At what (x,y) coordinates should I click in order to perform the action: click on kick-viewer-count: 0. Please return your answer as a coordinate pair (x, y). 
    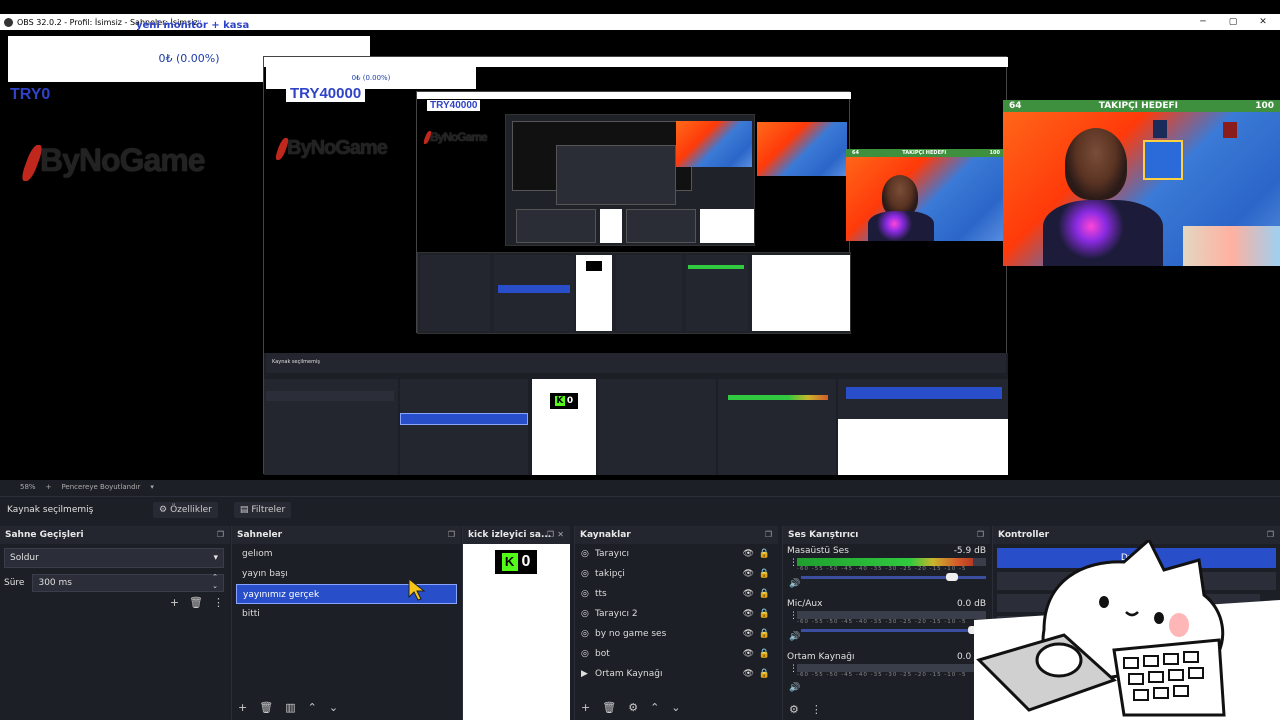
    Looking at the image, I should click on (526, 561).